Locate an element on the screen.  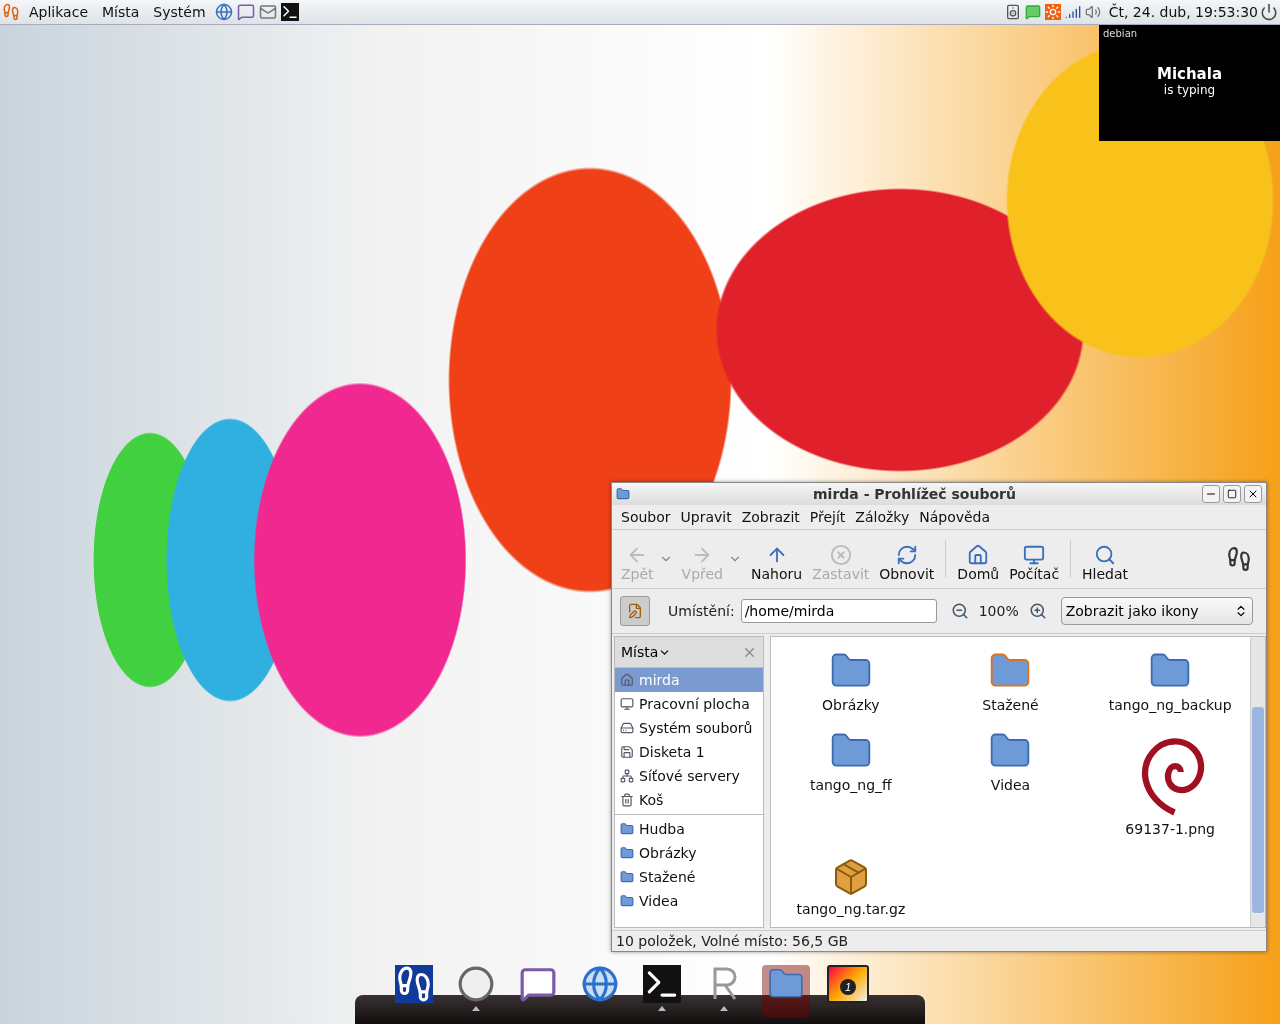
toolbar-button: Obnovit is located at coordinates (907, 559).